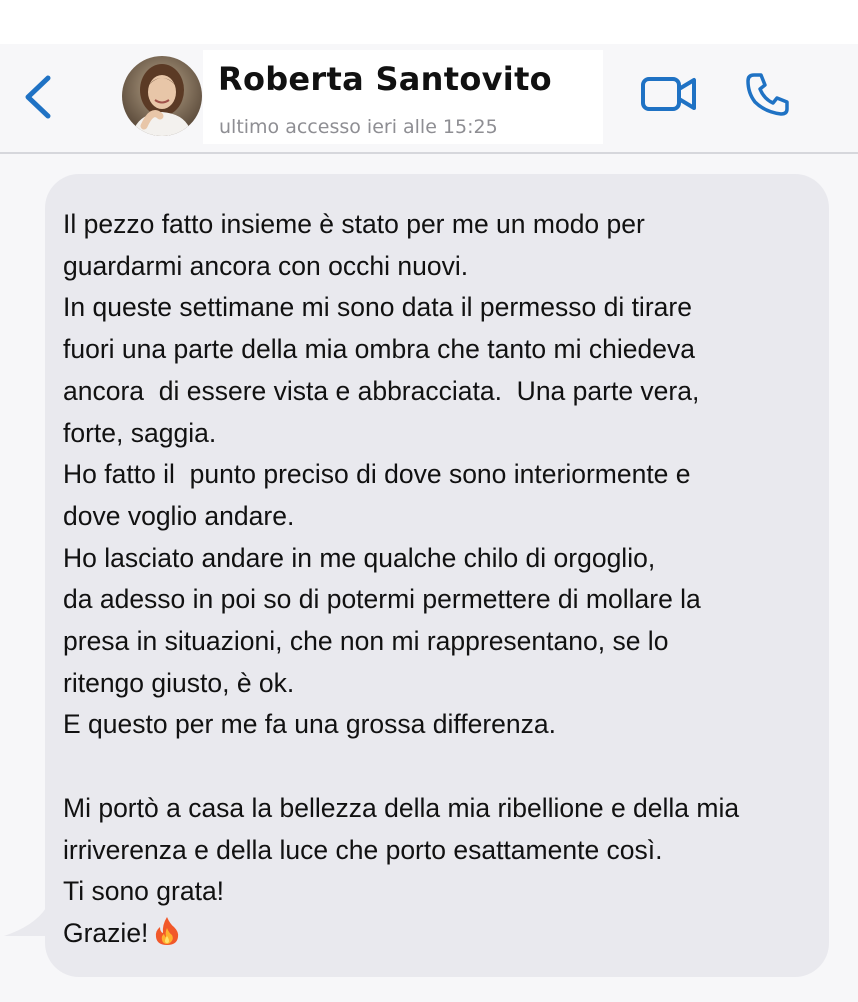 The width and height of the screenshot is (858, 1002). I want to click on voice-call-button, so click(768, 94).